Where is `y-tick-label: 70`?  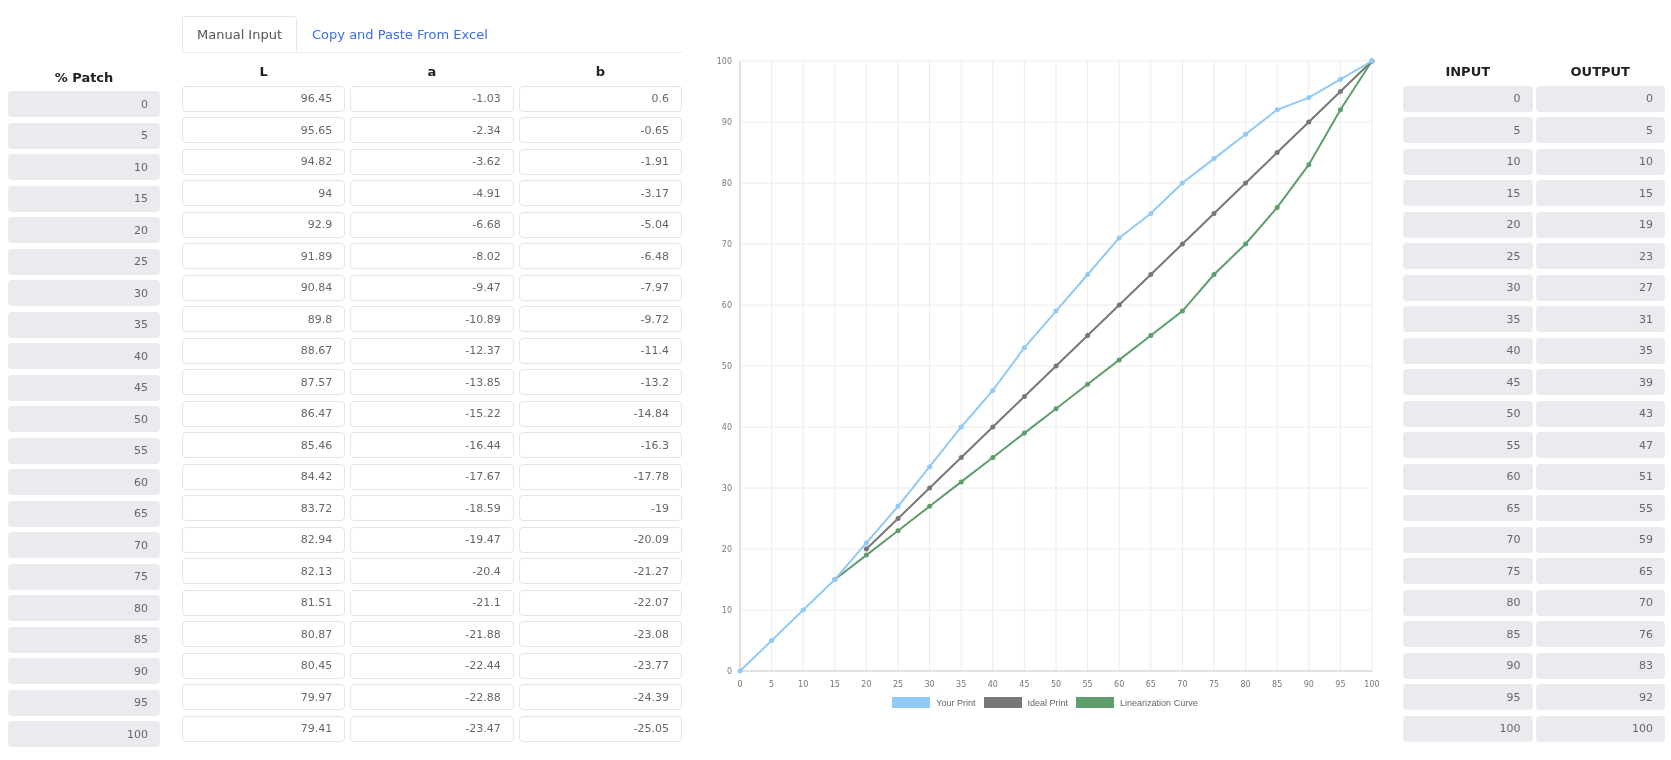 y-tick-label: 70 is located at coordinates (726, 244).